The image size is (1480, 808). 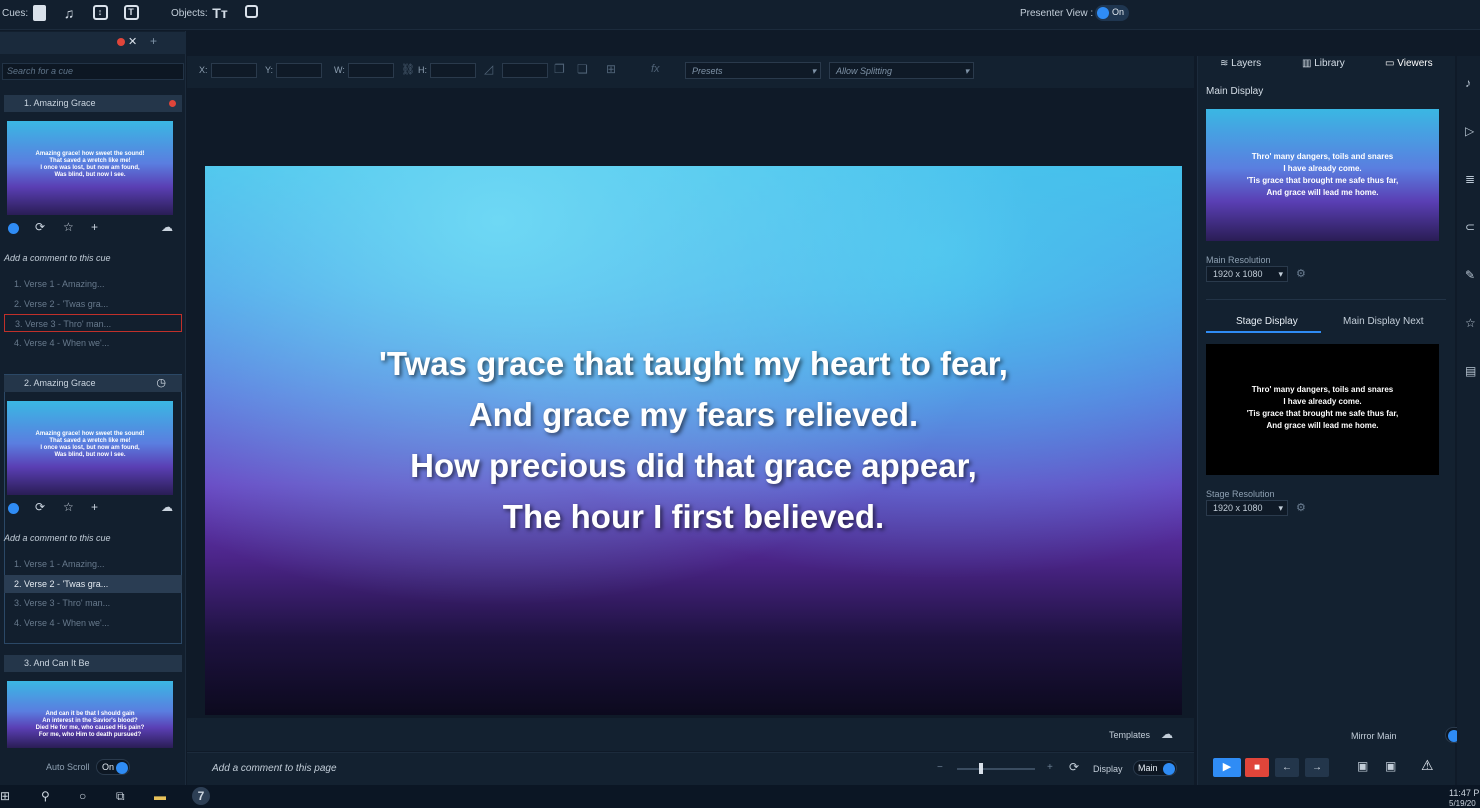 I want to click on tab-stage-display: Stage Display, so click(x=1267, y=321).